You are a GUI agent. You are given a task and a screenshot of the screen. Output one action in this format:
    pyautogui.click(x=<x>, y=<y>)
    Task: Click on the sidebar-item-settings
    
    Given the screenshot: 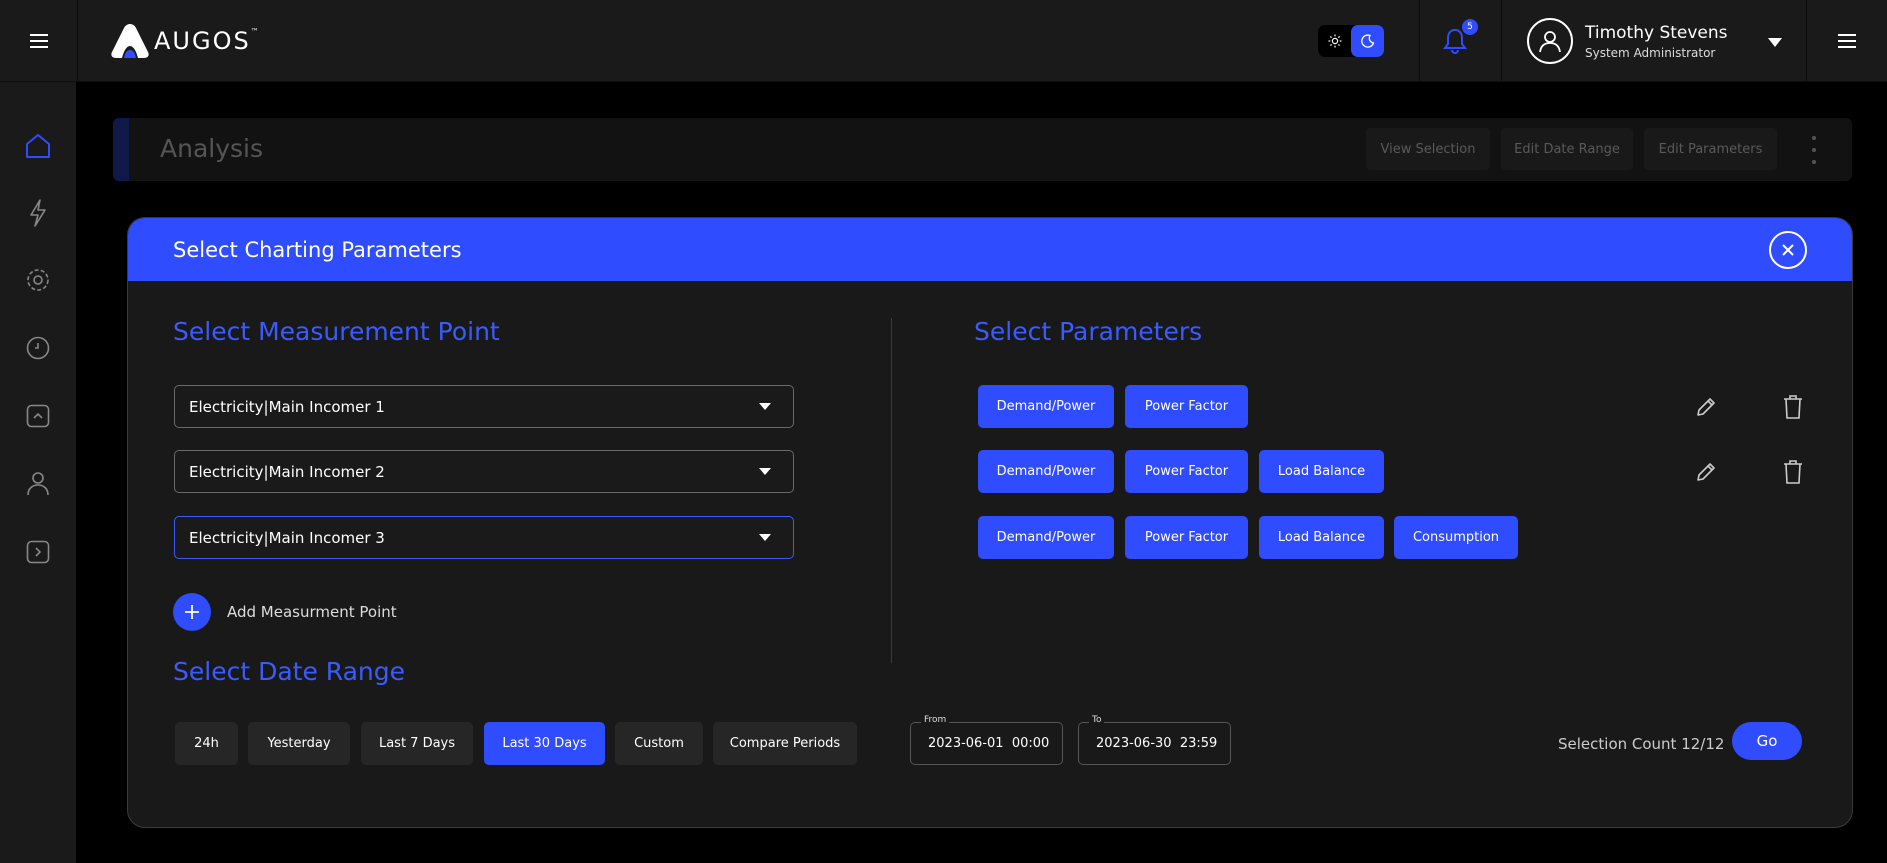 What is the action you would take?
    pyautogui.click(x=38, y=280)
    